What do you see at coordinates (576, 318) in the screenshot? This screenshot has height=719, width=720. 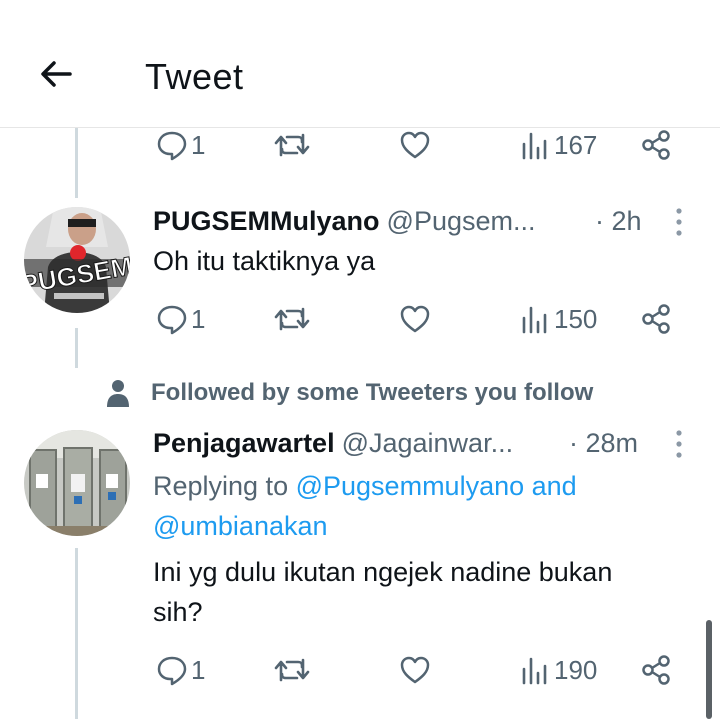 I see `views-count: 150` at bounding box center [576, 318].